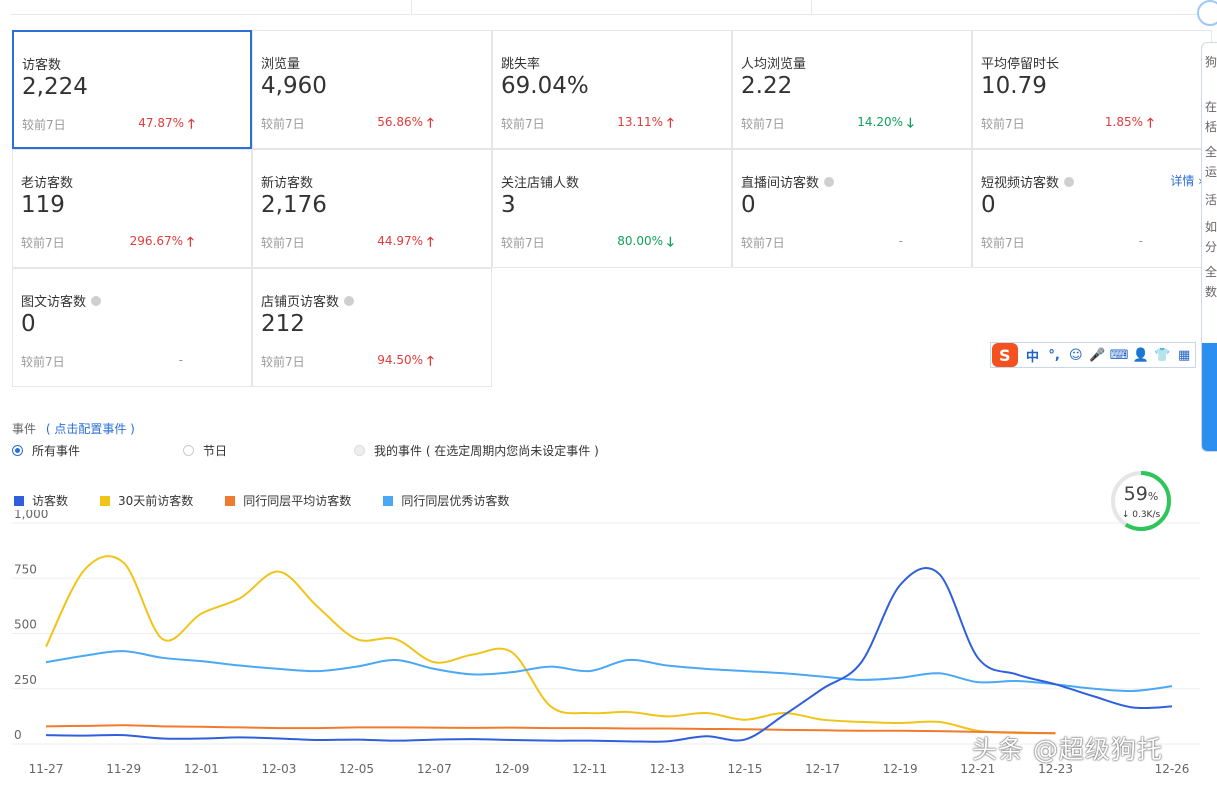 The width and height of the screenshot is (1217, 788). I want to click on x-tick-label: 12-17, so click(822, 769).